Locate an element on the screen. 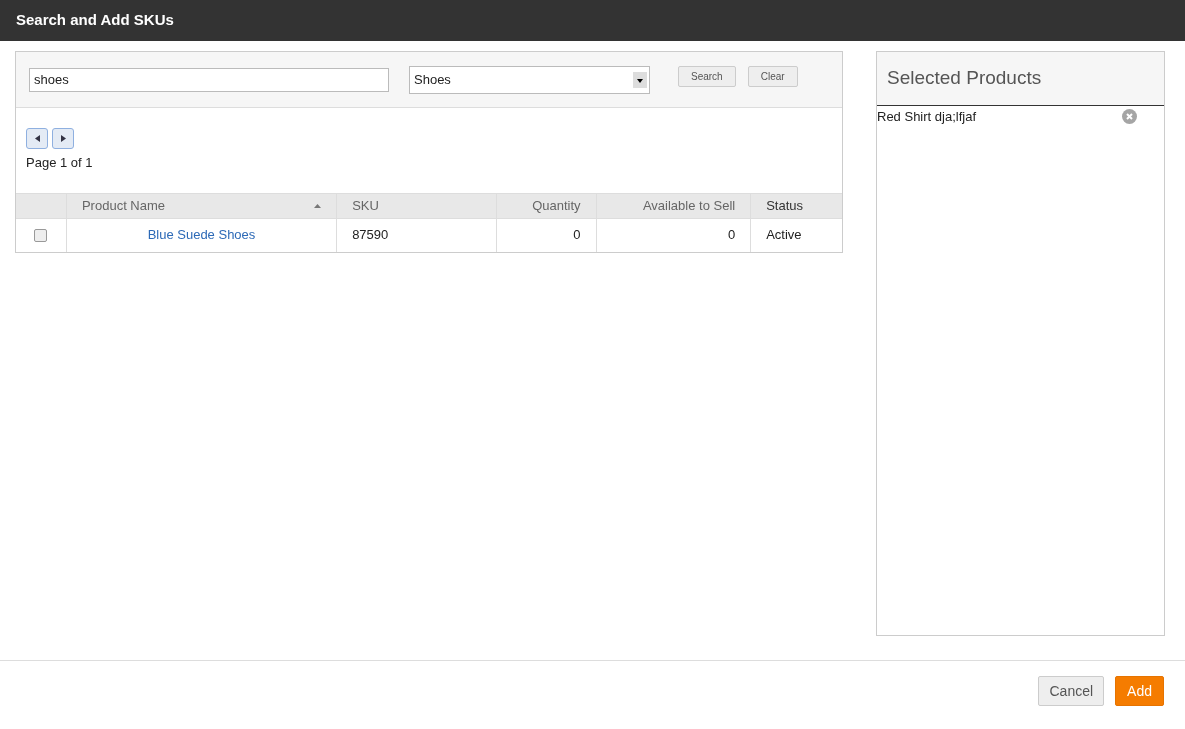 Image resolution: width=1185 pixels, height=729 pixels. column-header: Quantity is located at coordinates (546, 205).